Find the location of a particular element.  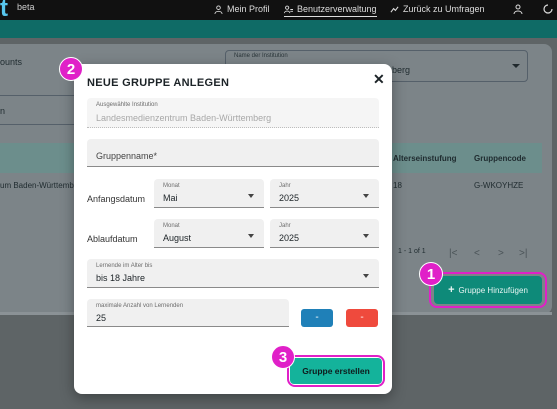

group-icon is located at coordinates (288, 9).